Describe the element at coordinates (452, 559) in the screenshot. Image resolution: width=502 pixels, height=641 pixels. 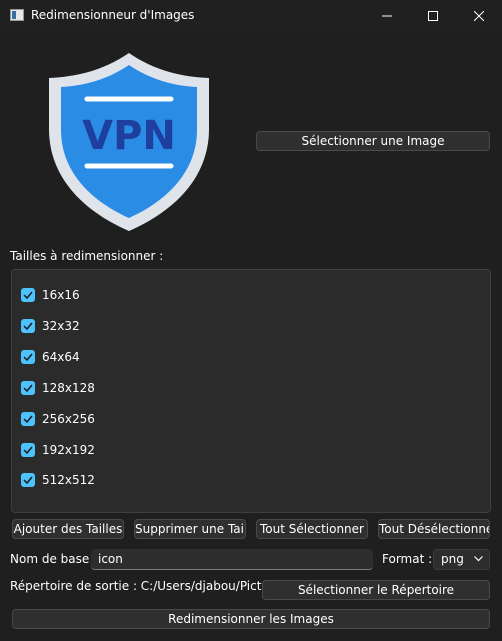
I see `format-value: png` at that location.